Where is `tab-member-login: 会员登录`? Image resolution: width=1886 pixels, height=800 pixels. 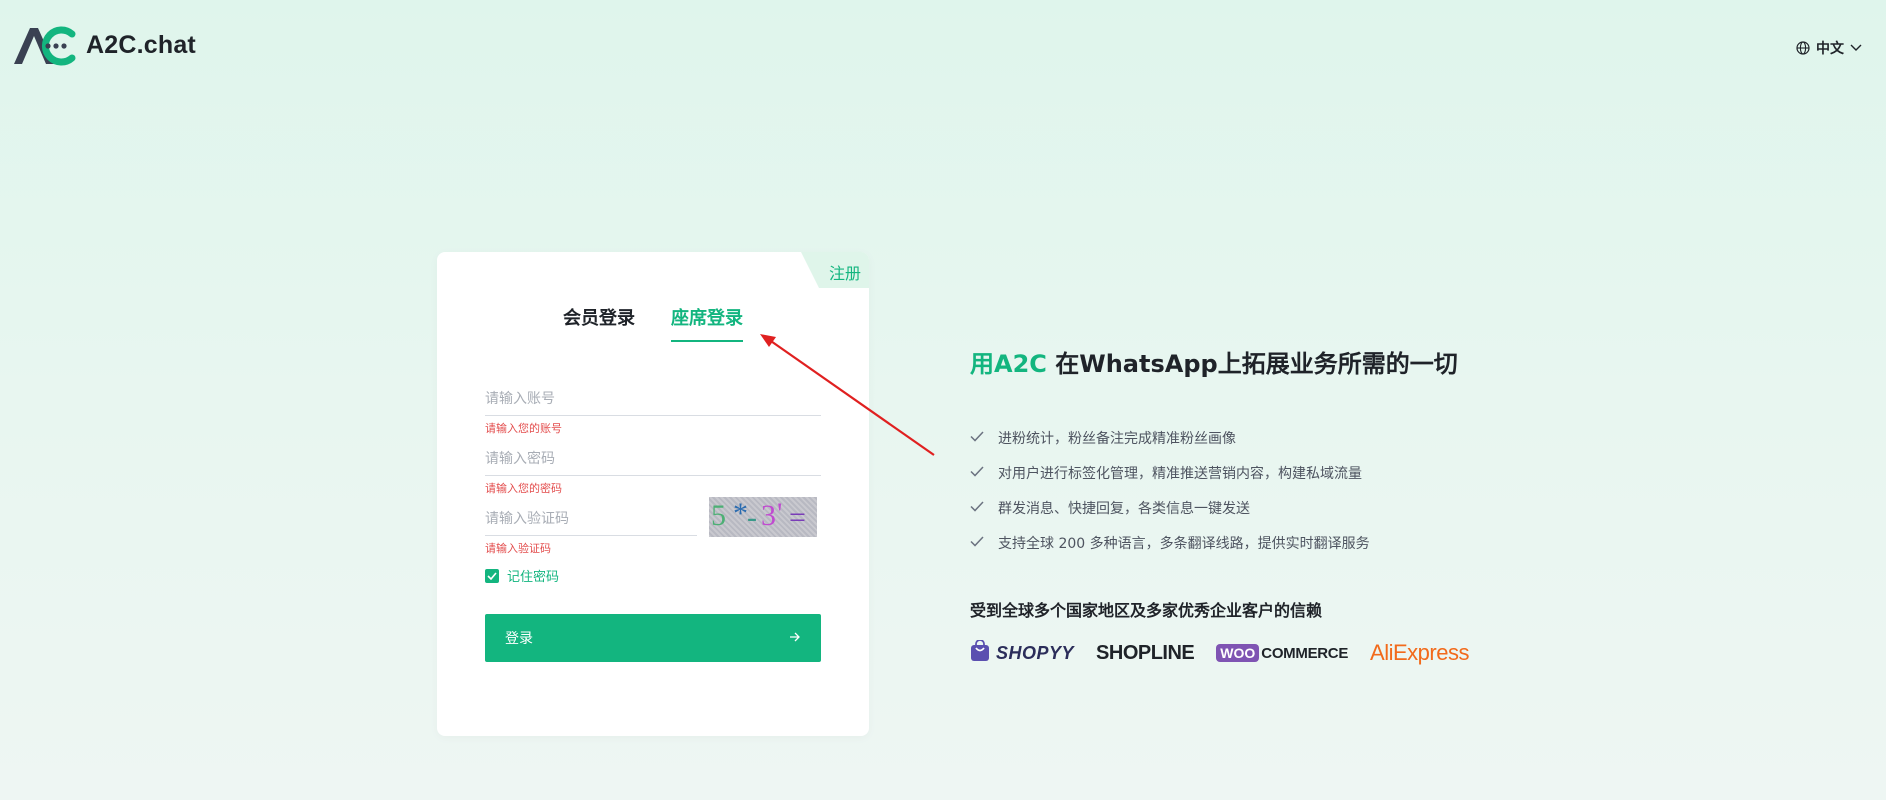
tab-member-login: 会员登录 is located at coordinates (599, 323).